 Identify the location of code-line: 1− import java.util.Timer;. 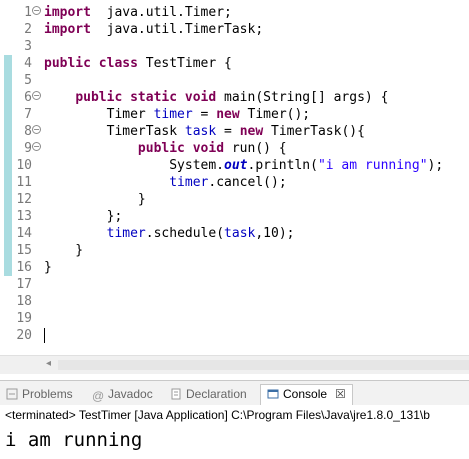
(234, 12).